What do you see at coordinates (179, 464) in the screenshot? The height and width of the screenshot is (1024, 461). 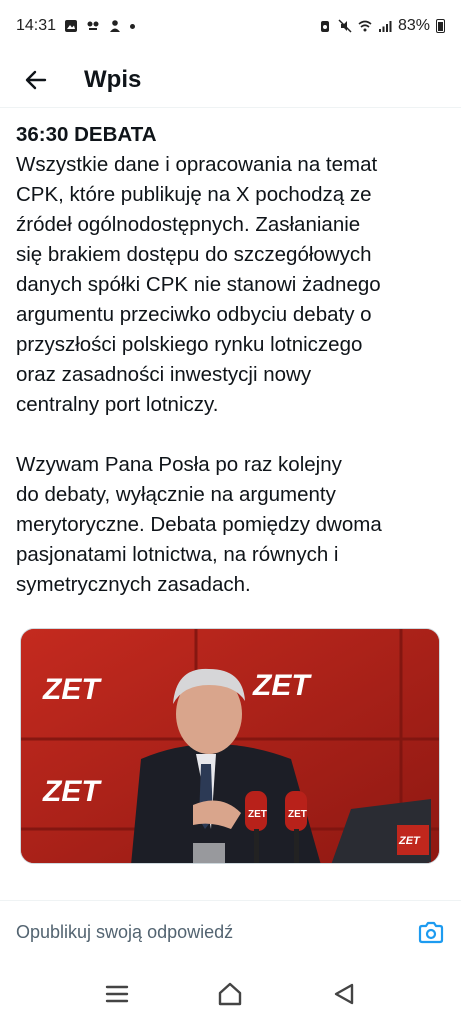 I see `post-line: Wzywam Pana Posła po raz kolejny` at bounding box center [179, 464].